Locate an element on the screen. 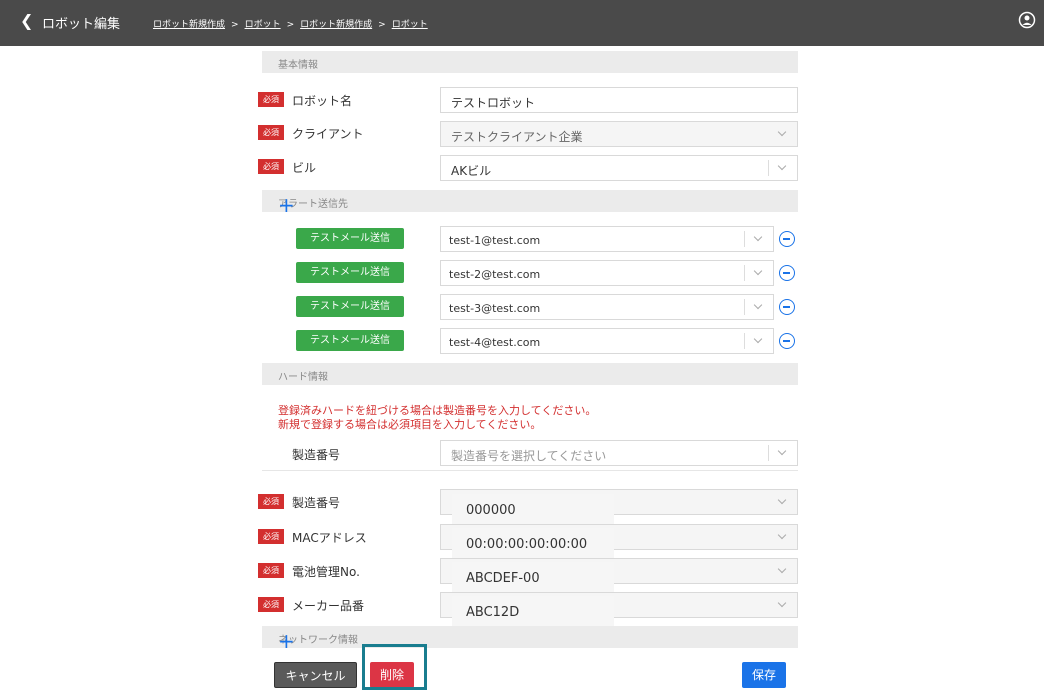 The height and width of the screenshot is (690, 1044). serial-option: 000000 is located at coordinates (533, 509).